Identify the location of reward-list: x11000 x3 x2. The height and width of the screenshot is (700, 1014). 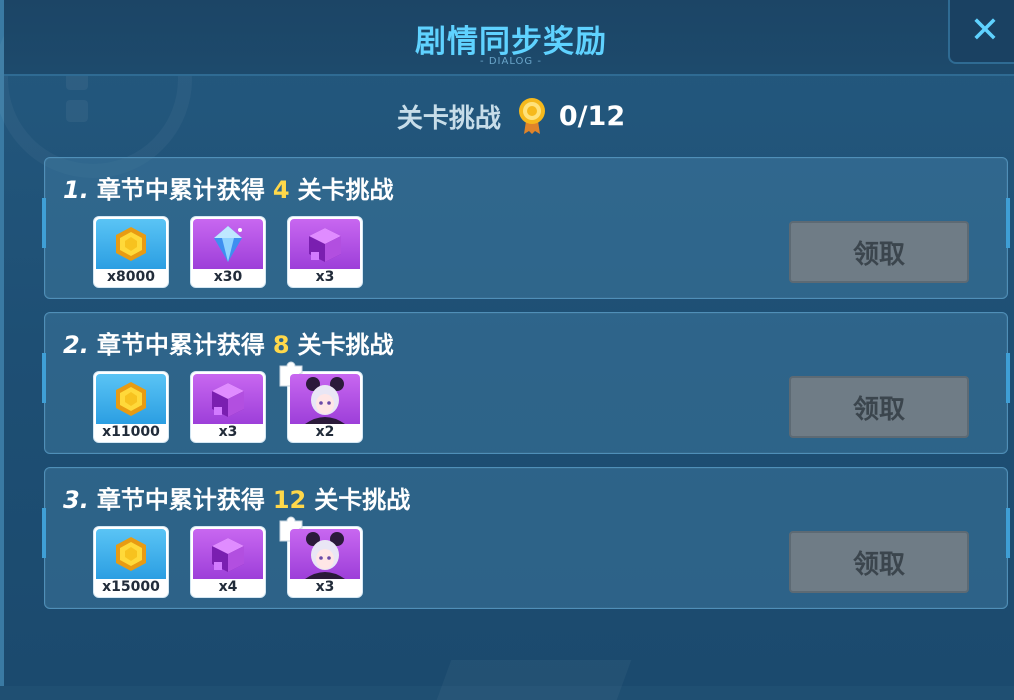
(228, 402).